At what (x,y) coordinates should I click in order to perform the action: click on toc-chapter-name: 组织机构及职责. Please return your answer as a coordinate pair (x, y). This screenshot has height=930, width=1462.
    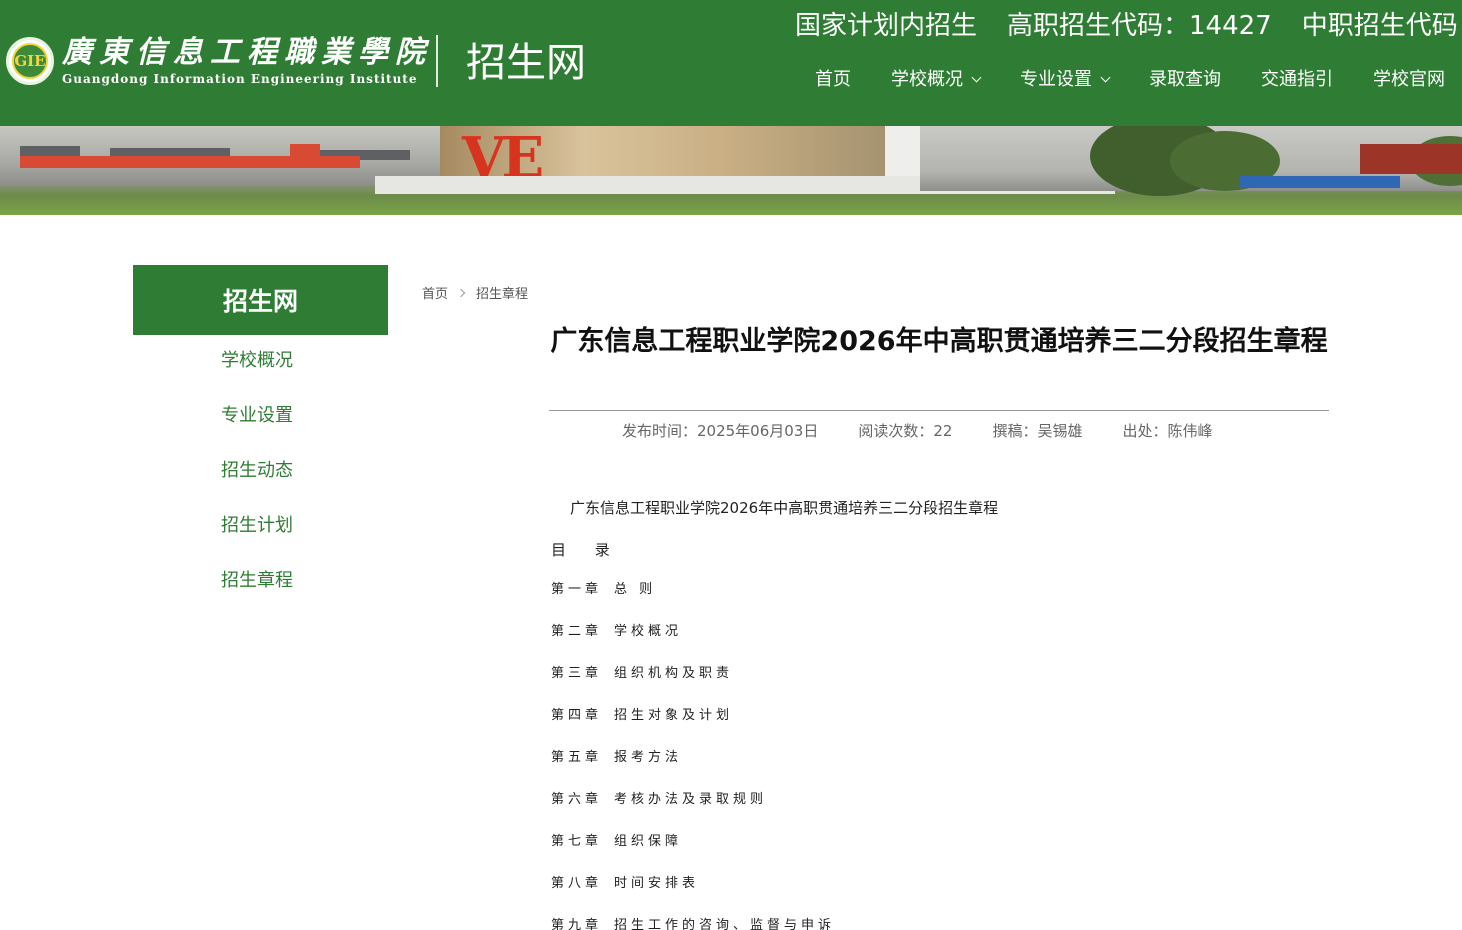
    Looking at the image, I should click on (674, 673).